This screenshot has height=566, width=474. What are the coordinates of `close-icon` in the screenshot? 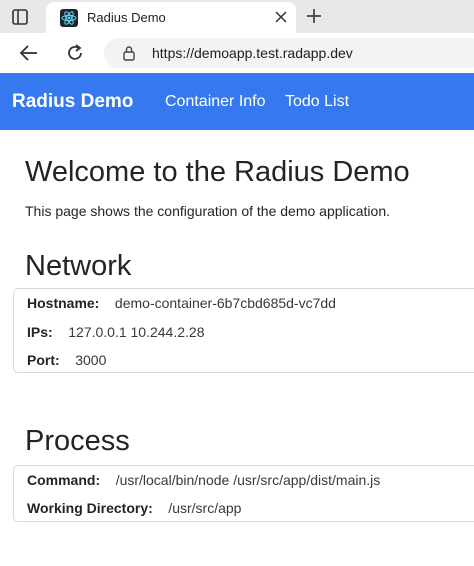 It's located at (281, 17).